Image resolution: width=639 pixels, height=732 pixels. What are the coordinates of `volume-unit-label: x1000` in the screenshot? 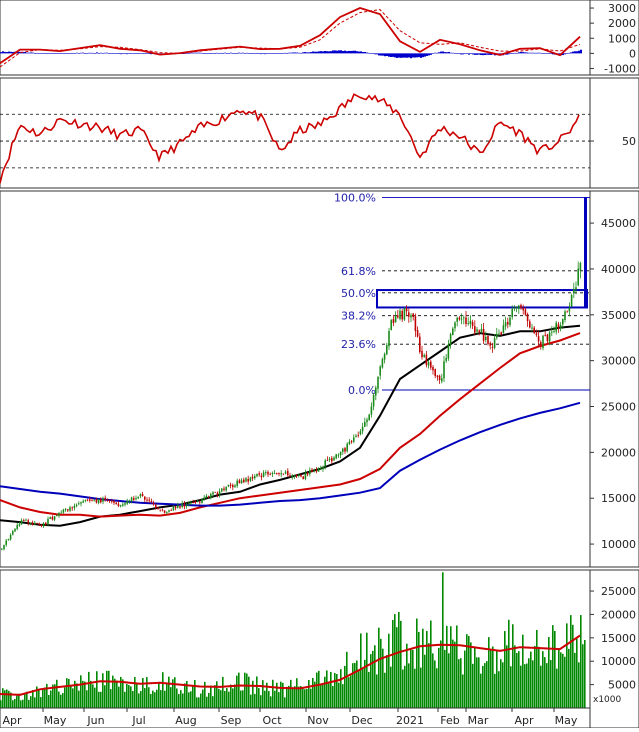 It's located at (607, 700).